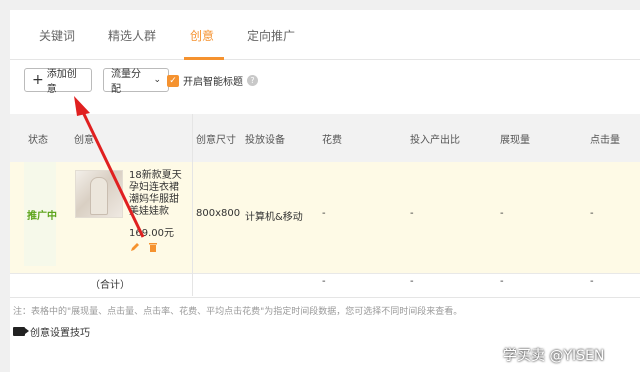 This screenshot has width=640, height=372. I want to click on tab-creative: 创意, so click(202, 35).